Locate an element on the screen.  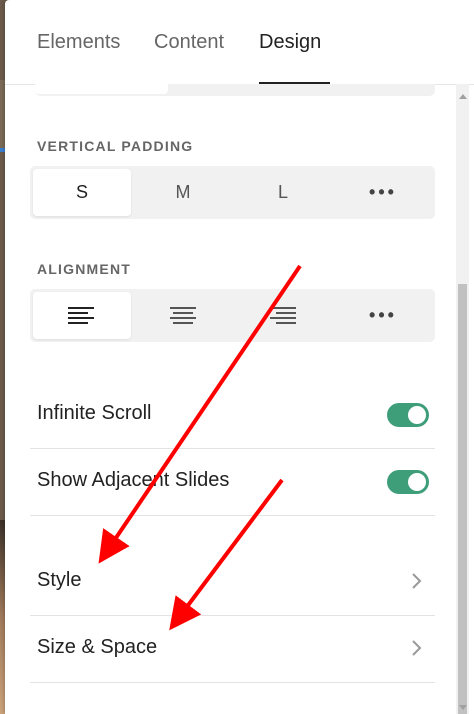
padding-option-s: S is located at coordinates (82, 192).